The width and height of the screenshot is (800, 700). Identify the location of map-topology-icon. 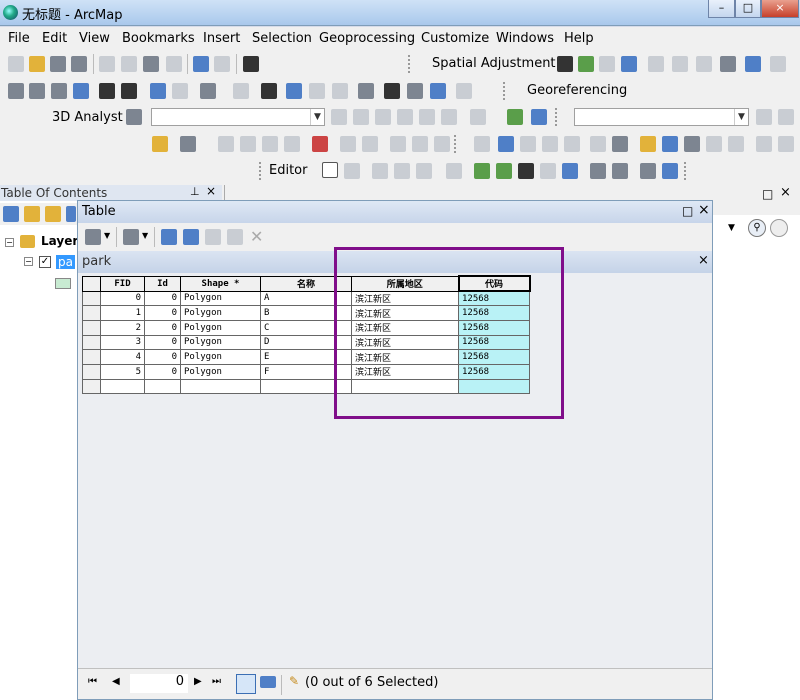
(226, 144).